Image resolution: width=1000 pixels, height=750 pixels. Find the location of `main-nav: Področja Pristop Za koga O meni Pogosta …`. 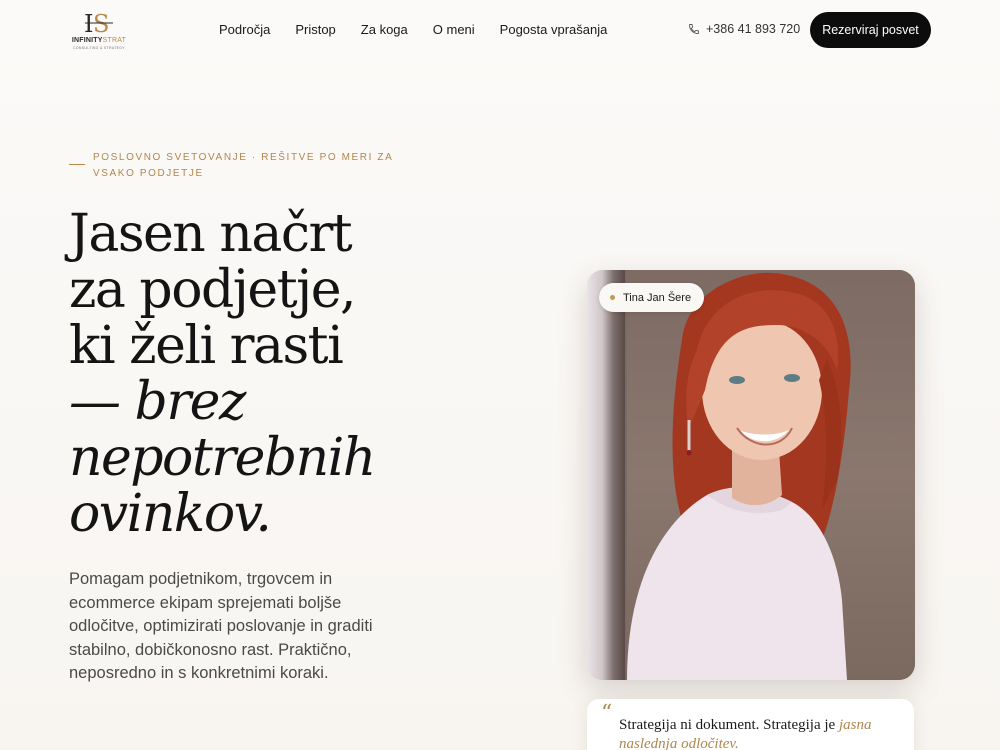

main-nav: Področja Pristop Za koga O meni Pogosta … is located at coordinates (425, 29).